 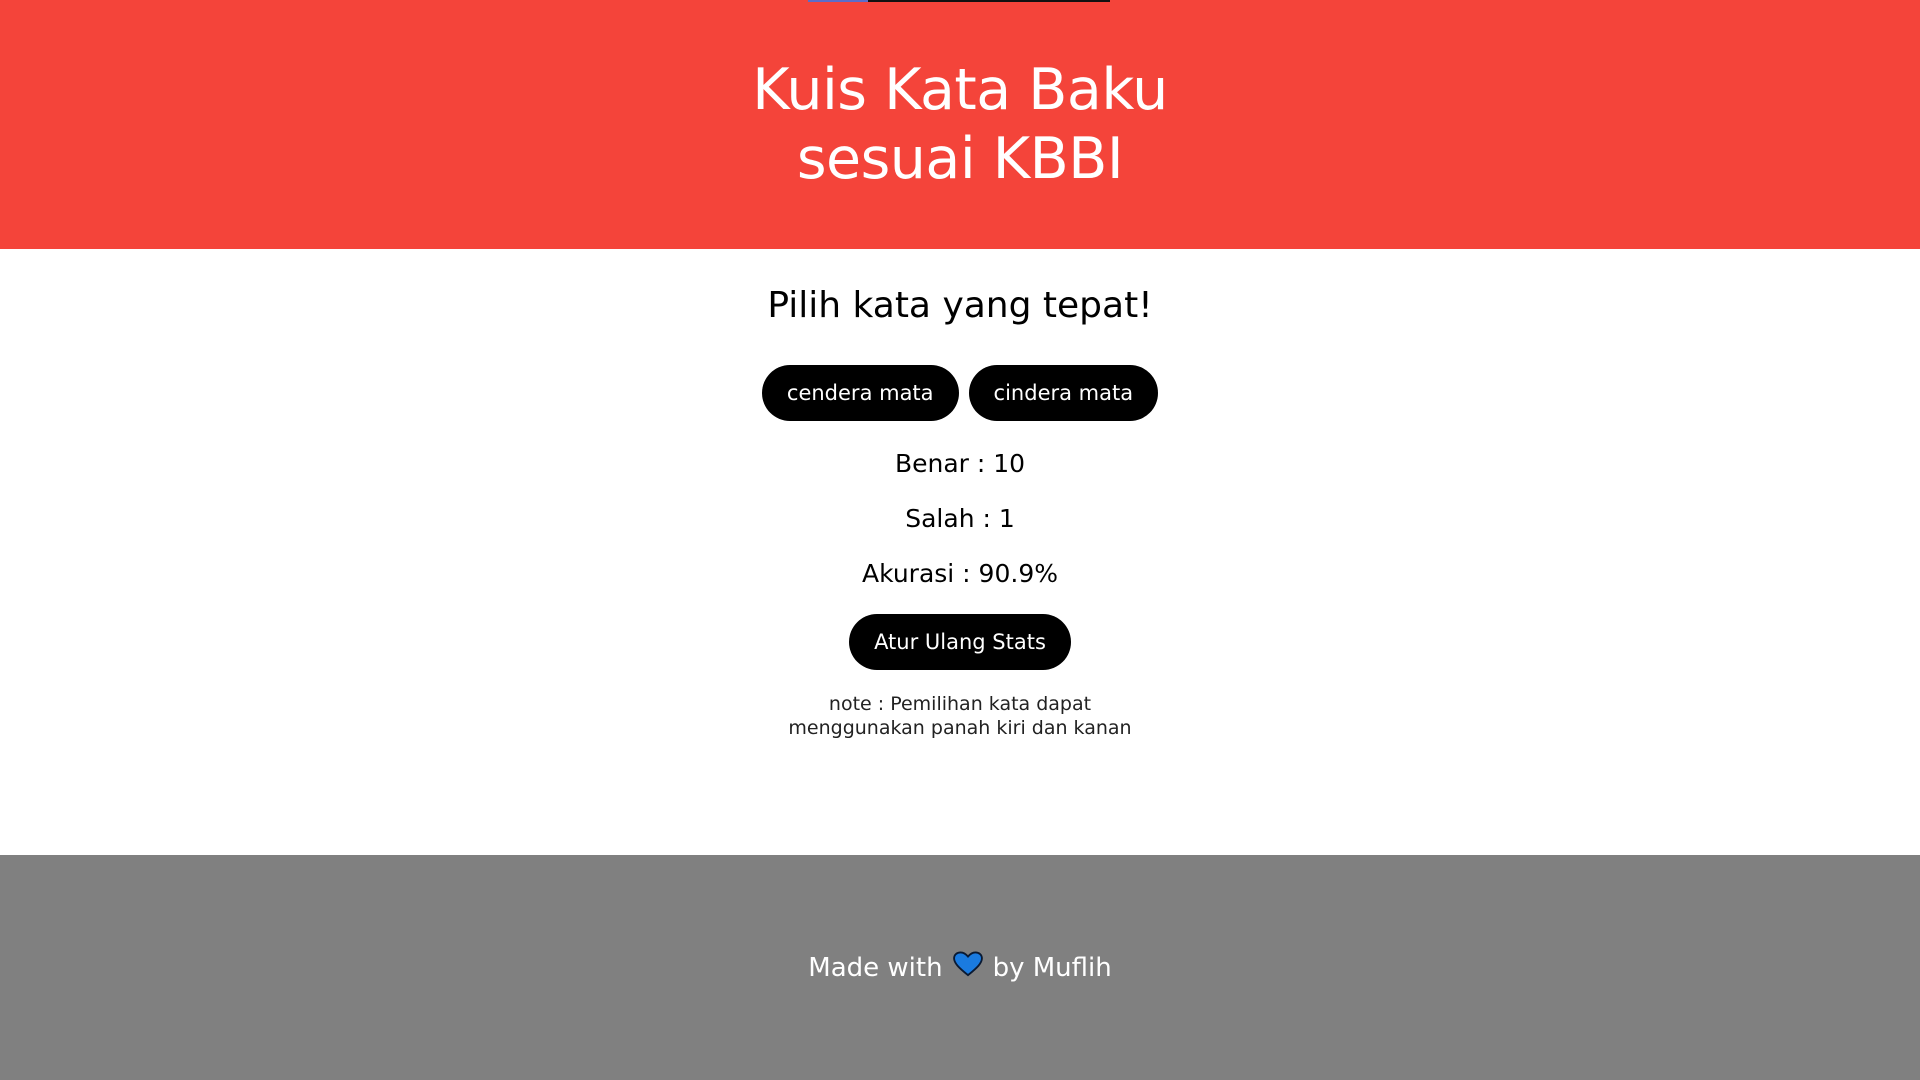 What do you see at coordinates (960, 463) in the screenshot?
I see `correct-count: Benar : 10` at bounding box center [960, 463].